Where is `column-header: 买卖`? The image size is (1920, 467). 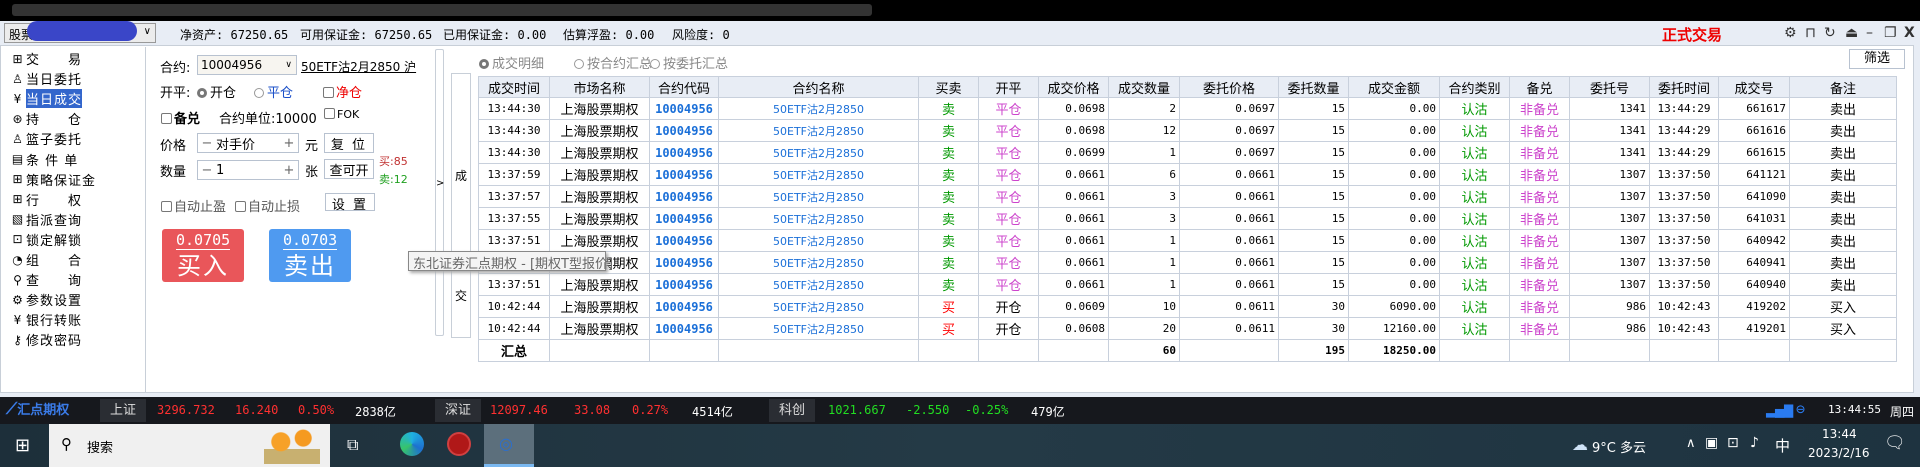
column-header: 买卖 is located at coordinates (948, 87).